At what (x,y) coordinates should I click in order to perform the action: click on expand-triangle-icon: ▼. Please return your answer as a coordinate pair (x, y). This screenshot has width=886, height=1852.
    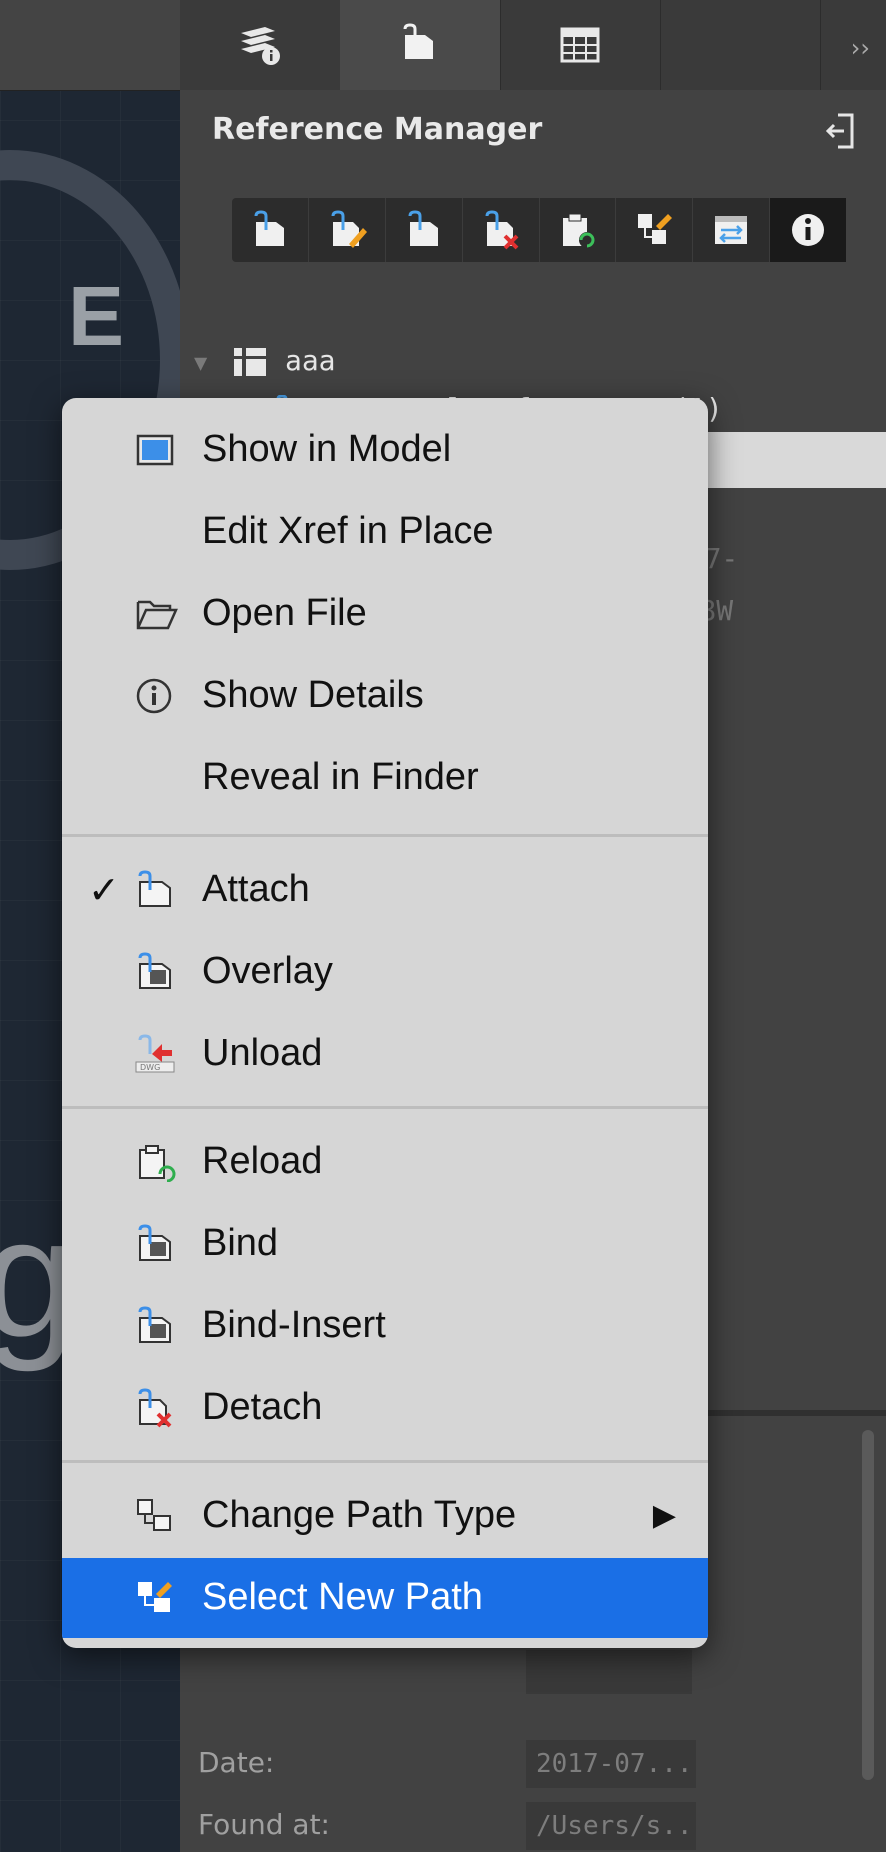
    Looking at the image, I should click on (200, 363).